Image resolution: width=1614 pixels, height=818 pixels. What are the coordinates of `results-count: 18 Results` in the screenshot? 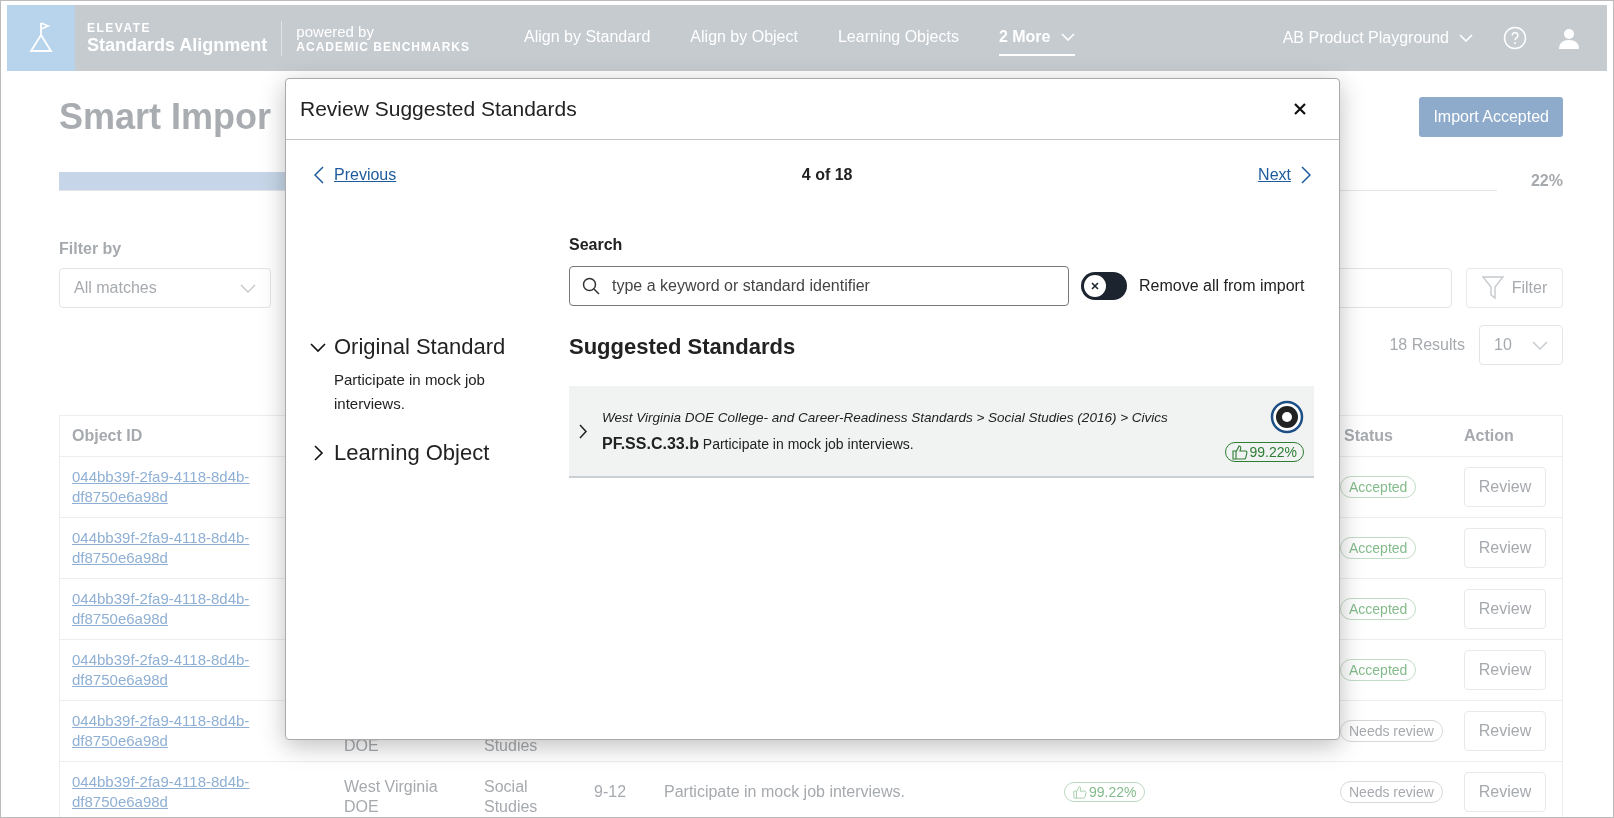 It's located at (1427, 345).